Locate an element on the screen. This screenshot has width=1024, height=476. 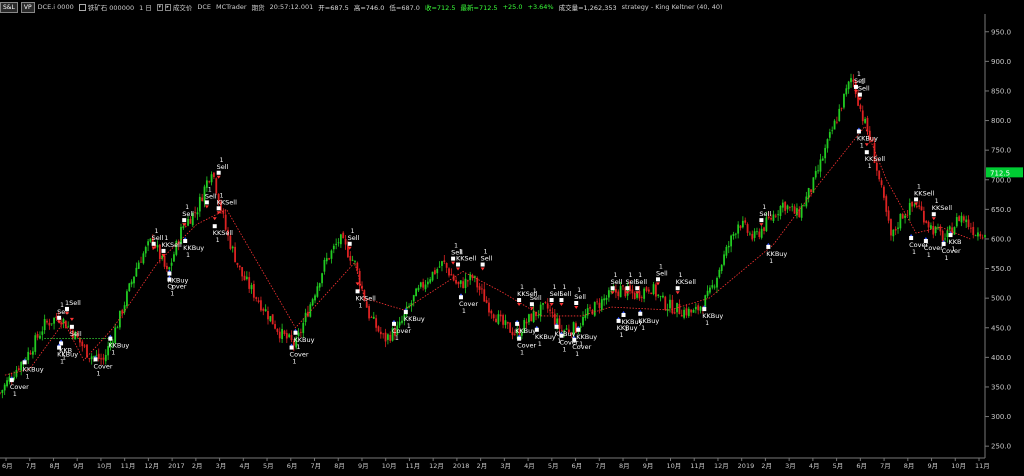
signal-marker is located at coordinates (214, 219).